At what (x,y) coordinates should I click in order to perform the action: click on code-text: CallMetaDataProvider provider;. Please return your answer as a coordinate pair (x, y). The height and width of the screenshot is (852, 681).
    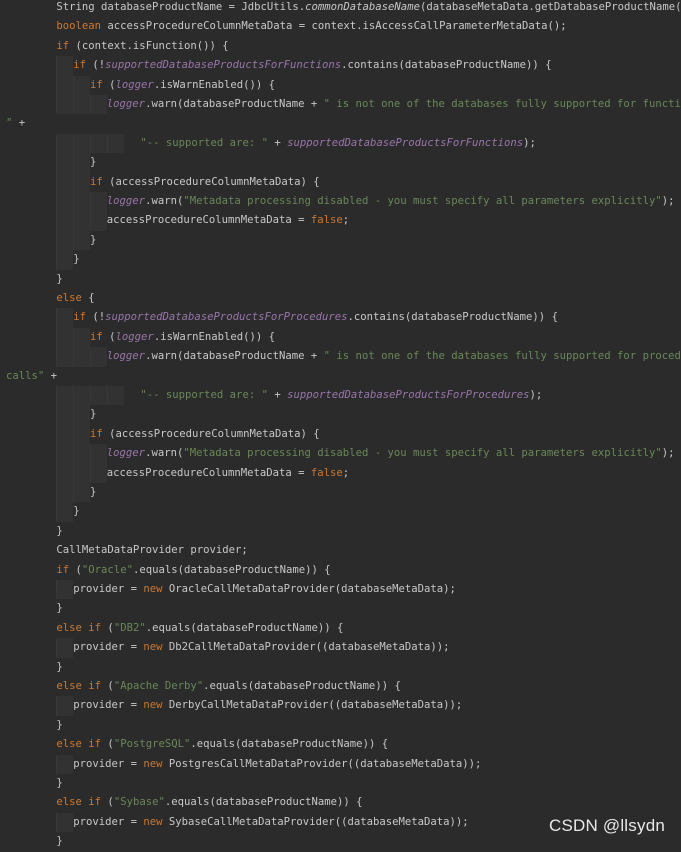
    Looking at the image, I should click on (151, 550).